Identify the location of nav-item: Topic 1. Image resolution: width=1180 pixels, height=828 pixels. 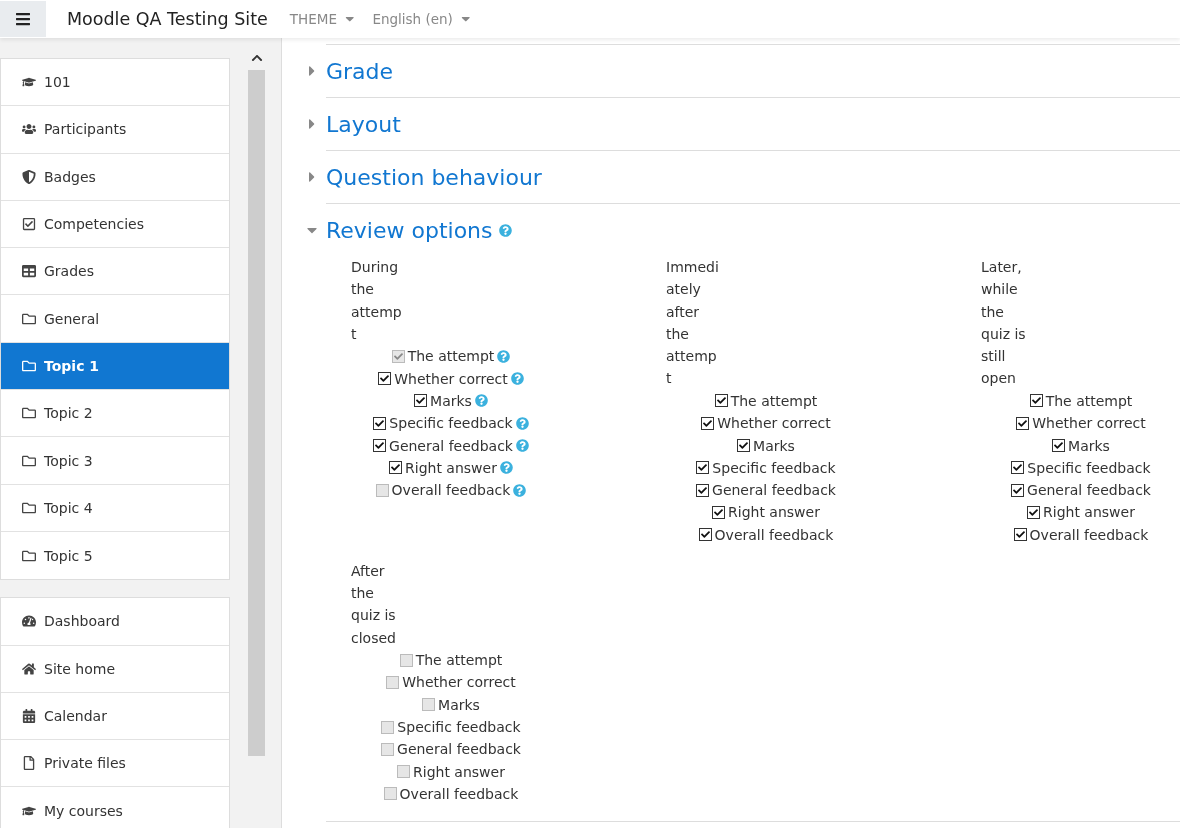
(115, 366).